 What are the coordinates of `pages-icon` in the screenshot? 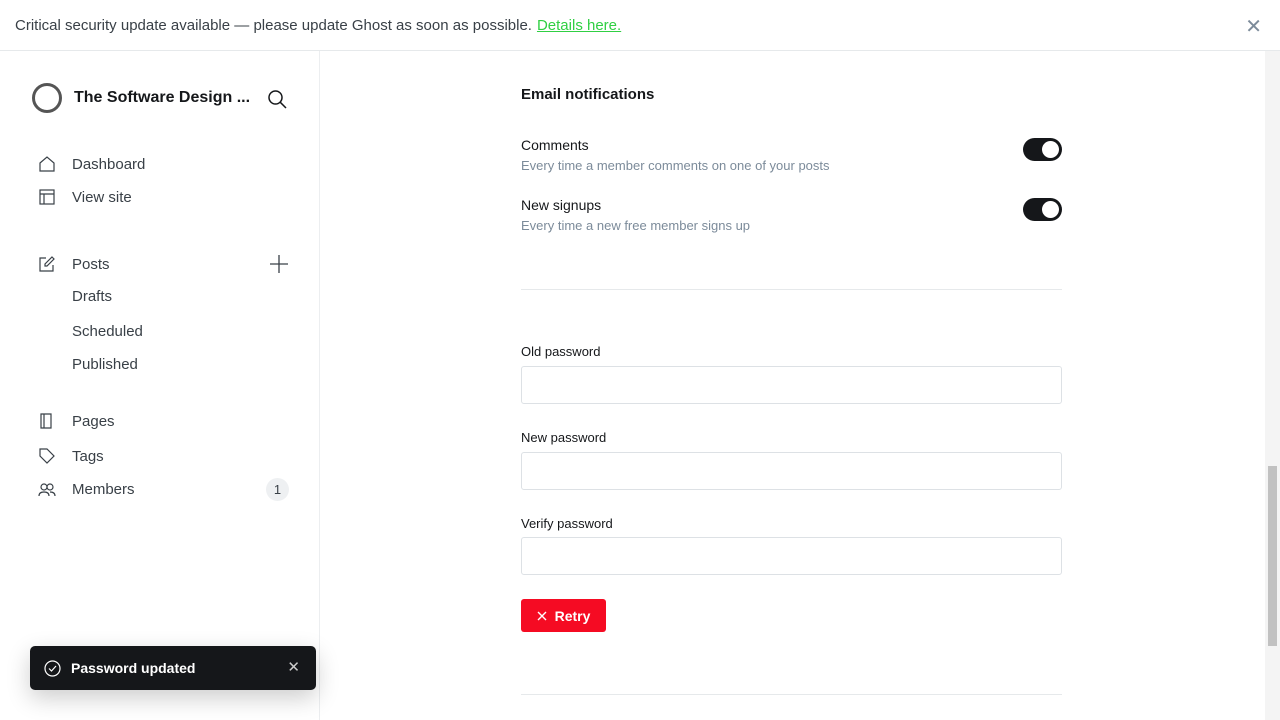 It's located at (46, 421).